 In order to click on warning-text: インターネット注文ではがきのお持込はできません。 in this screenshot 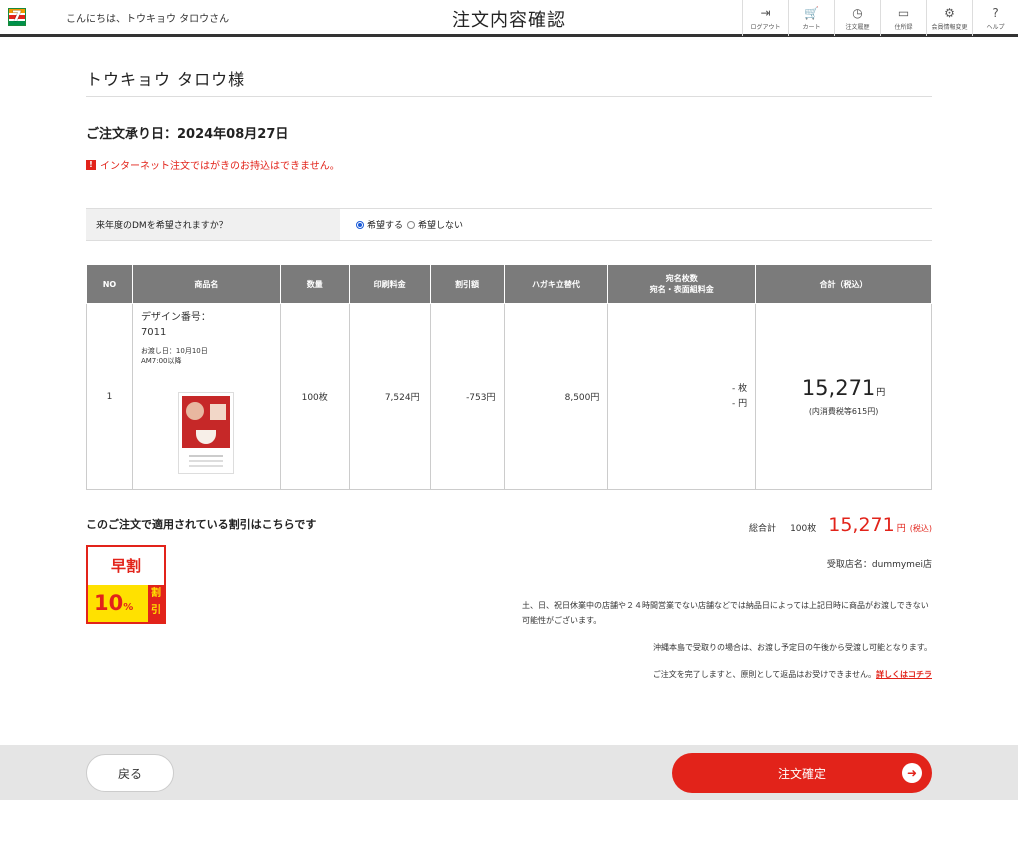, I will do `click(220, 166)`.